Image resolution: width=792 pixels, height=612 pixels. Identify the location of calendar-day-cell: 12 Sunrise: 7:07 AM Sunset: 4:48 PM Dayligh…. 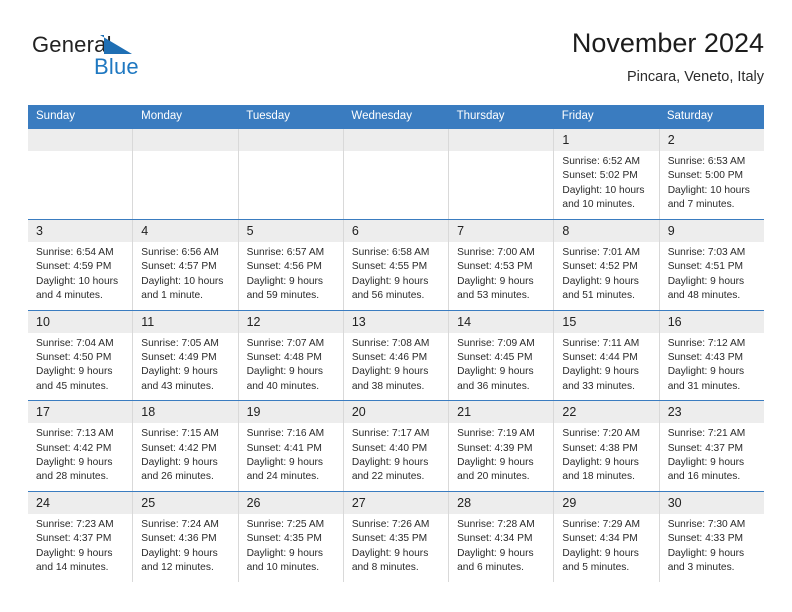
(290, 355).